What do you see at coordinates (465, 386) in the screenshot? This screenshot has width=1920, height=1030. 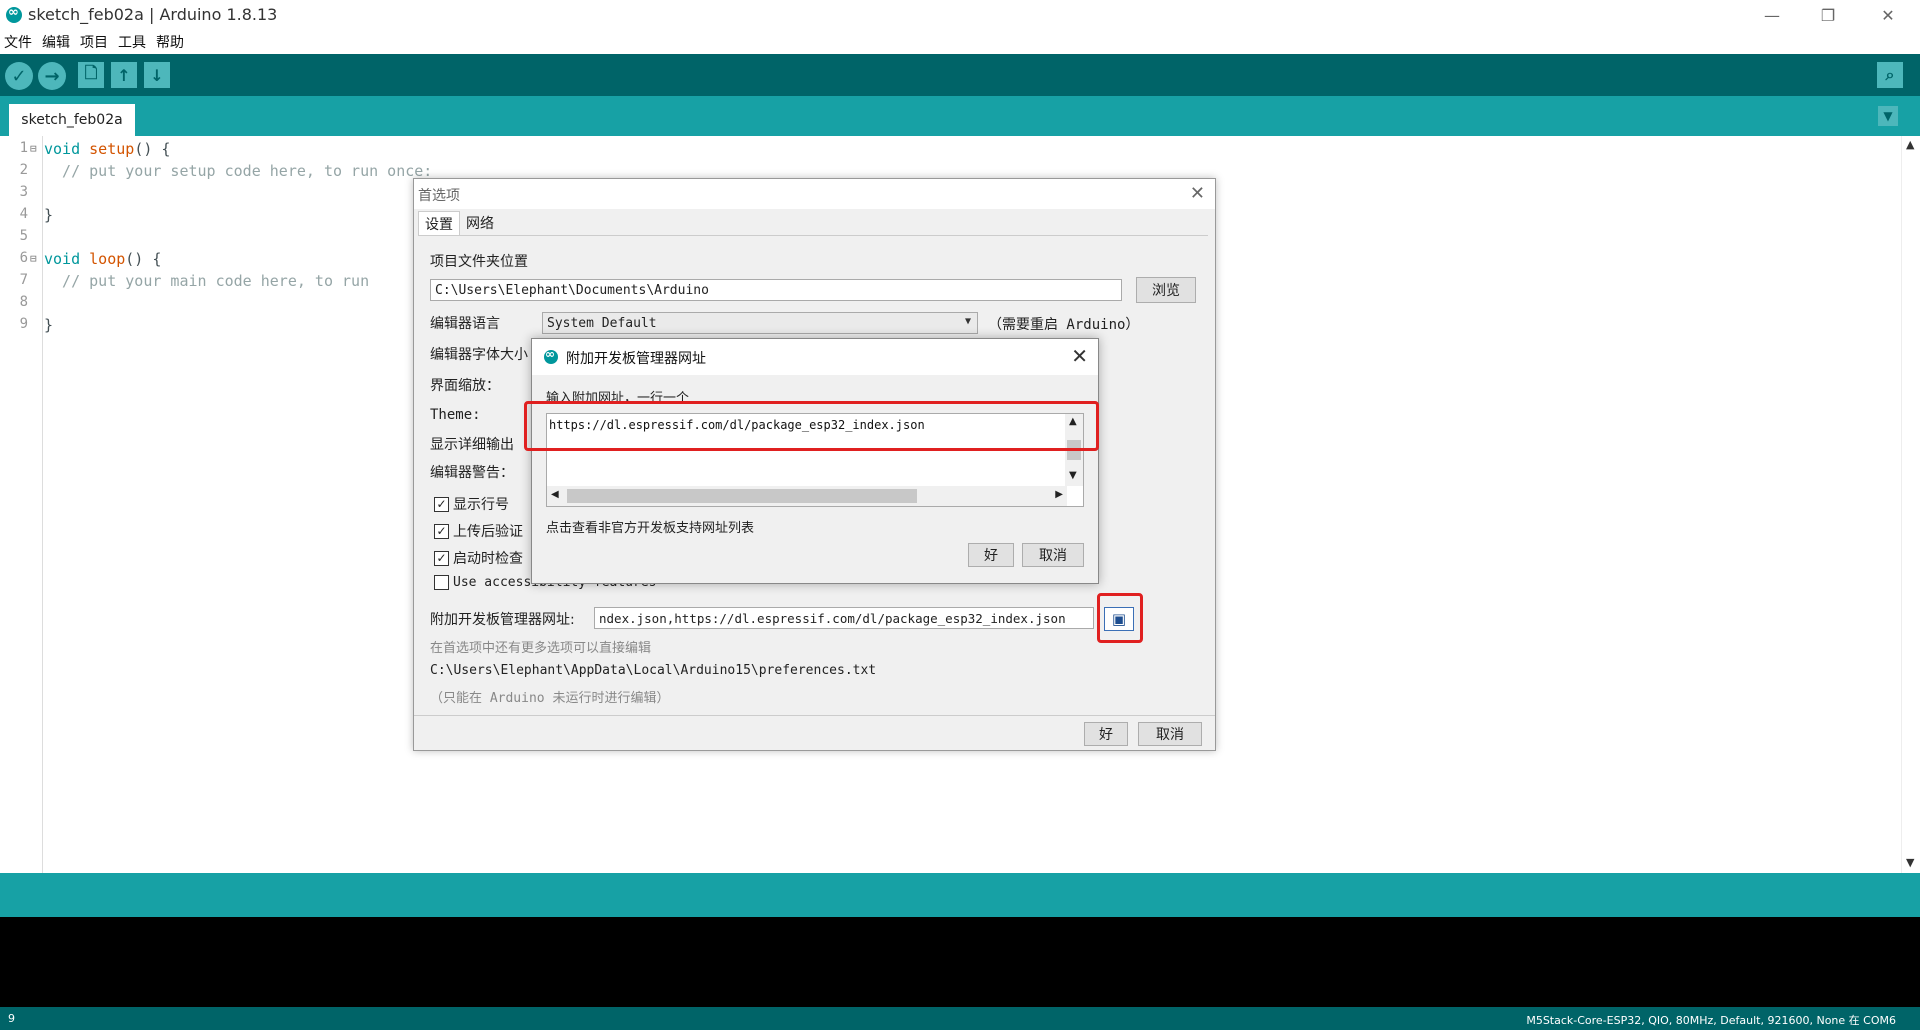 I see `scale-label: 界面缩放：` at bounding box center [465, 386].